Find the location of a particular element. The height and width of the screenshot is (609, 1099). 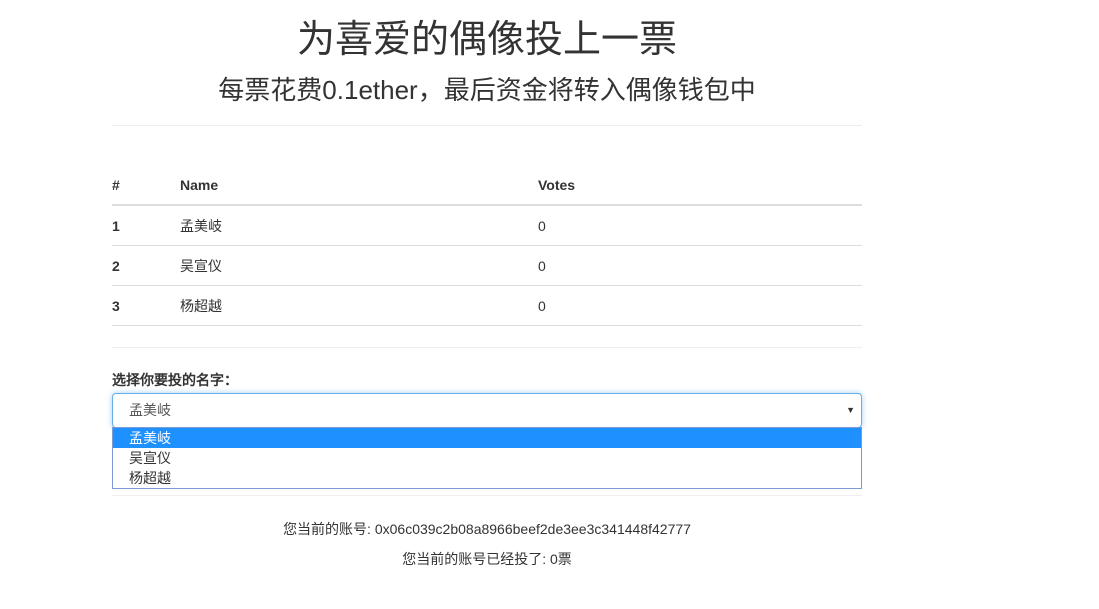

dropdown-option-3: 杨超越 is located at coordinates (487, 478).